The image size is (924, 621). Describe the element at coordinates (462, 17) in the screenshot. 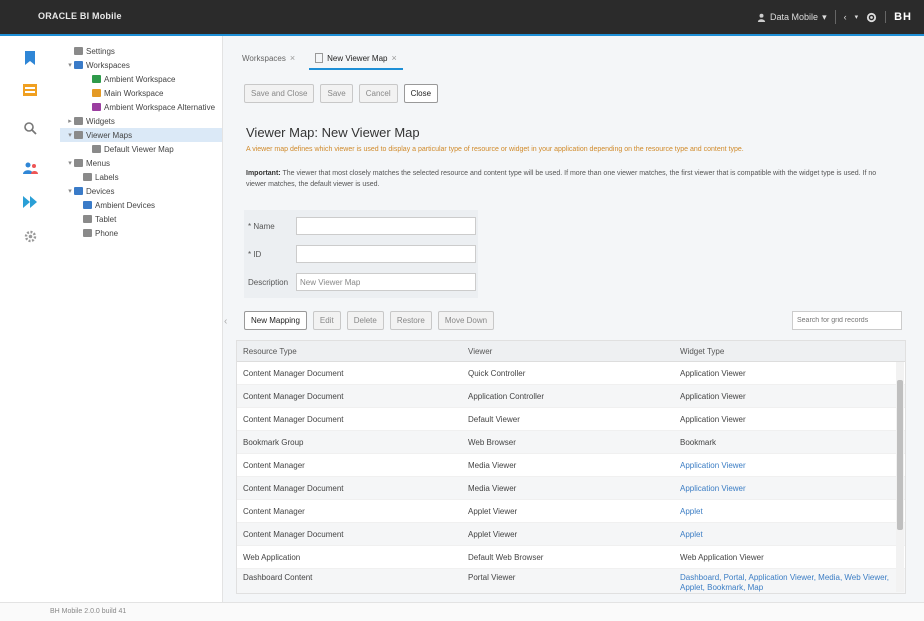

I see `top-bar: ORACLE BI Mobile Data Mobile ▾ ‹ ▾ BH` at that location.